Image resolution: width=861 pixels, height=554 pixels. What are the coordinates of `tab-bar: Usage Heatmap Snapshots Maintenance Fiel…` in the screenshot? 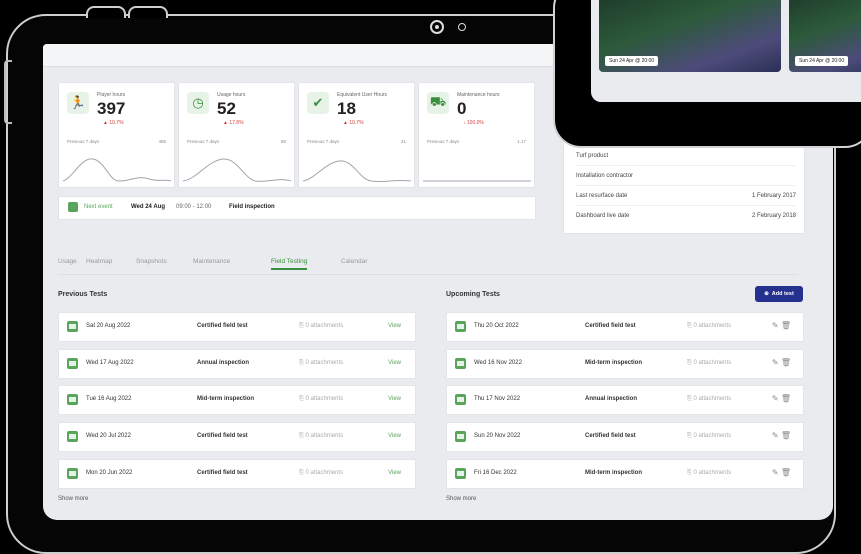 It's located at (428, 265).